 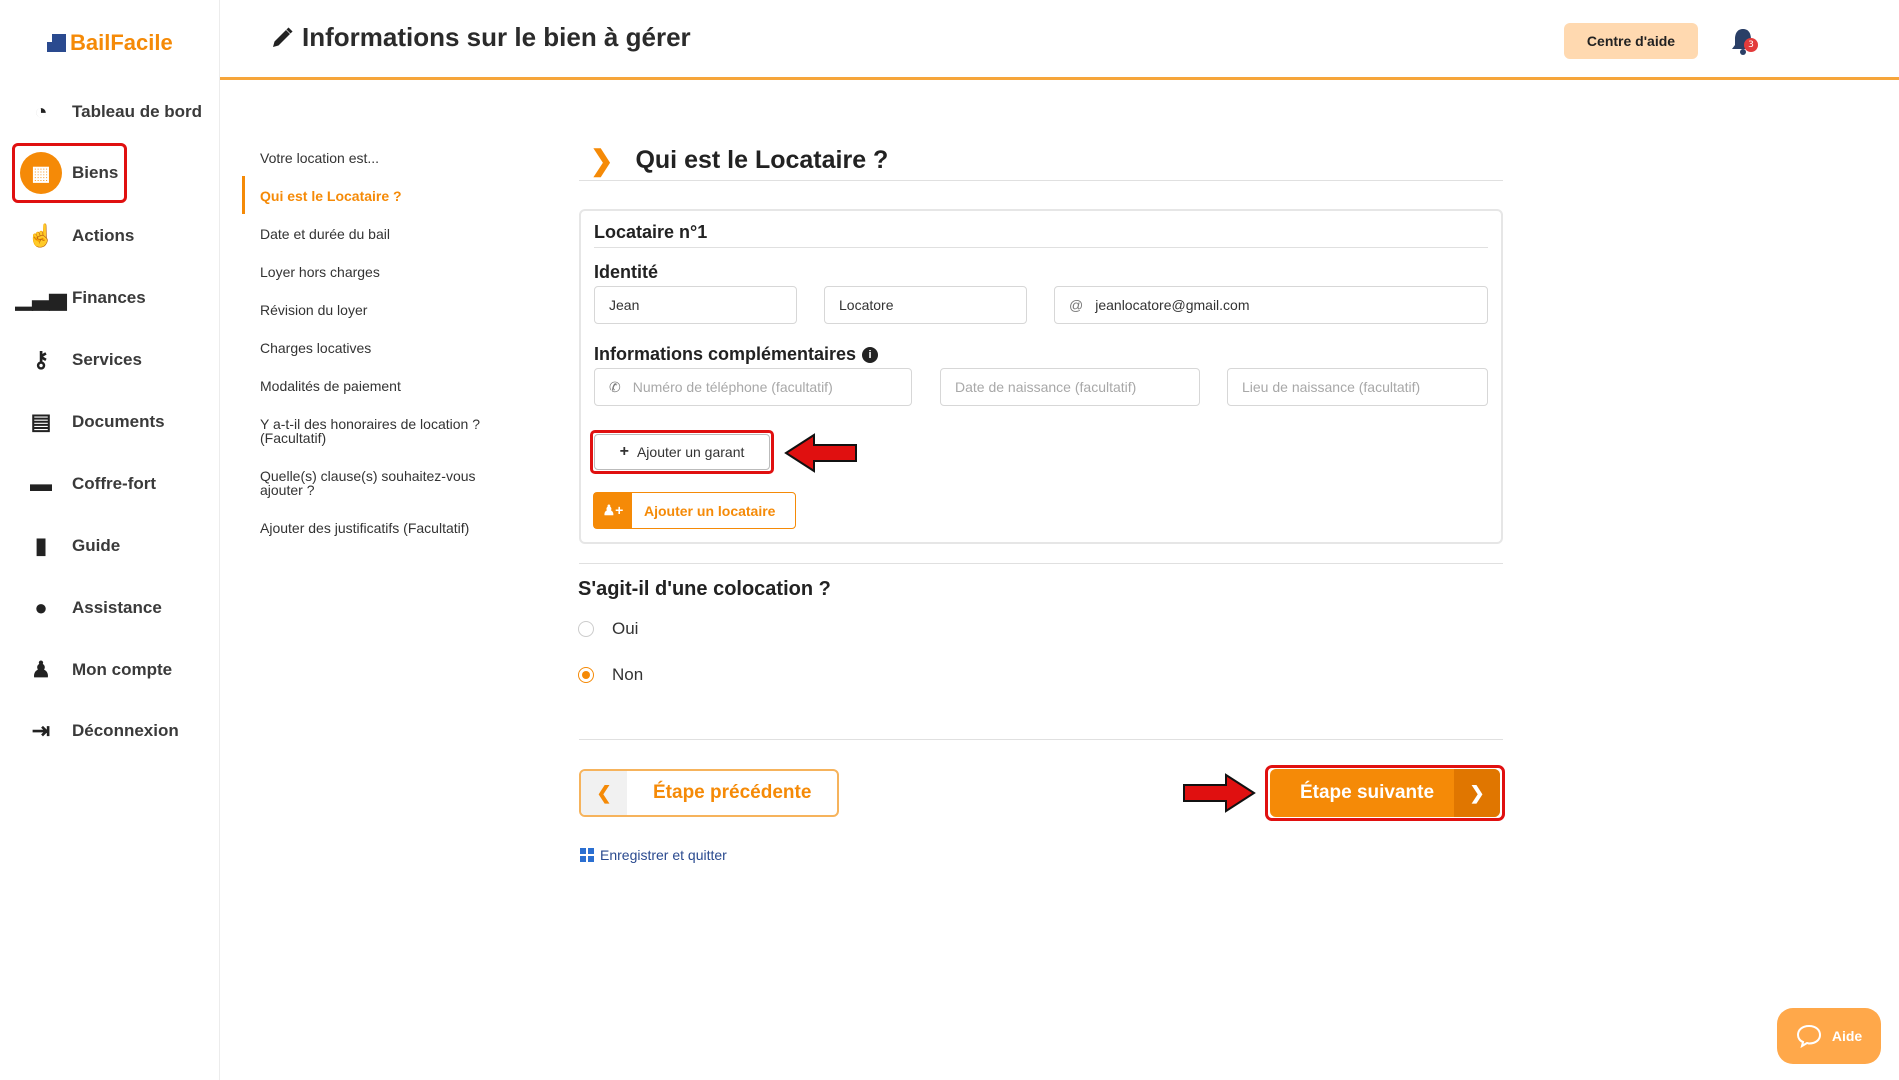 I want to click on sidebar-item-mon-compte: ♟ Mon compte, so click(x=100, y=670).